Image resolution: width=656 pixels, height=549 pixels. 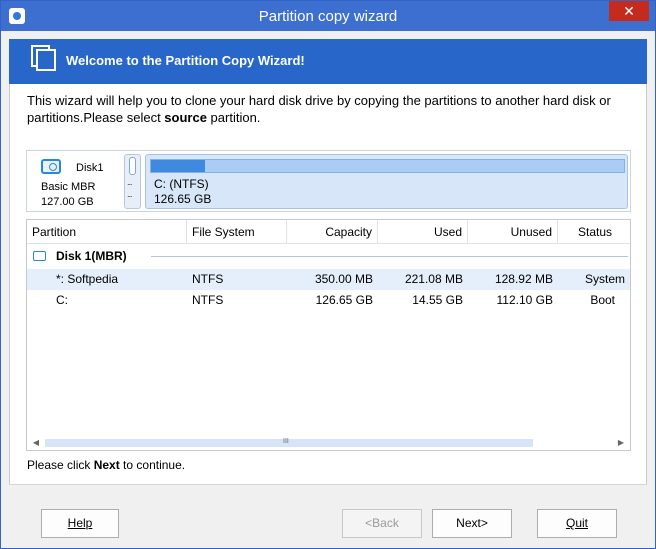 I want to click on cell-capacity: 350.00 MB, so click(x=343, y=279).